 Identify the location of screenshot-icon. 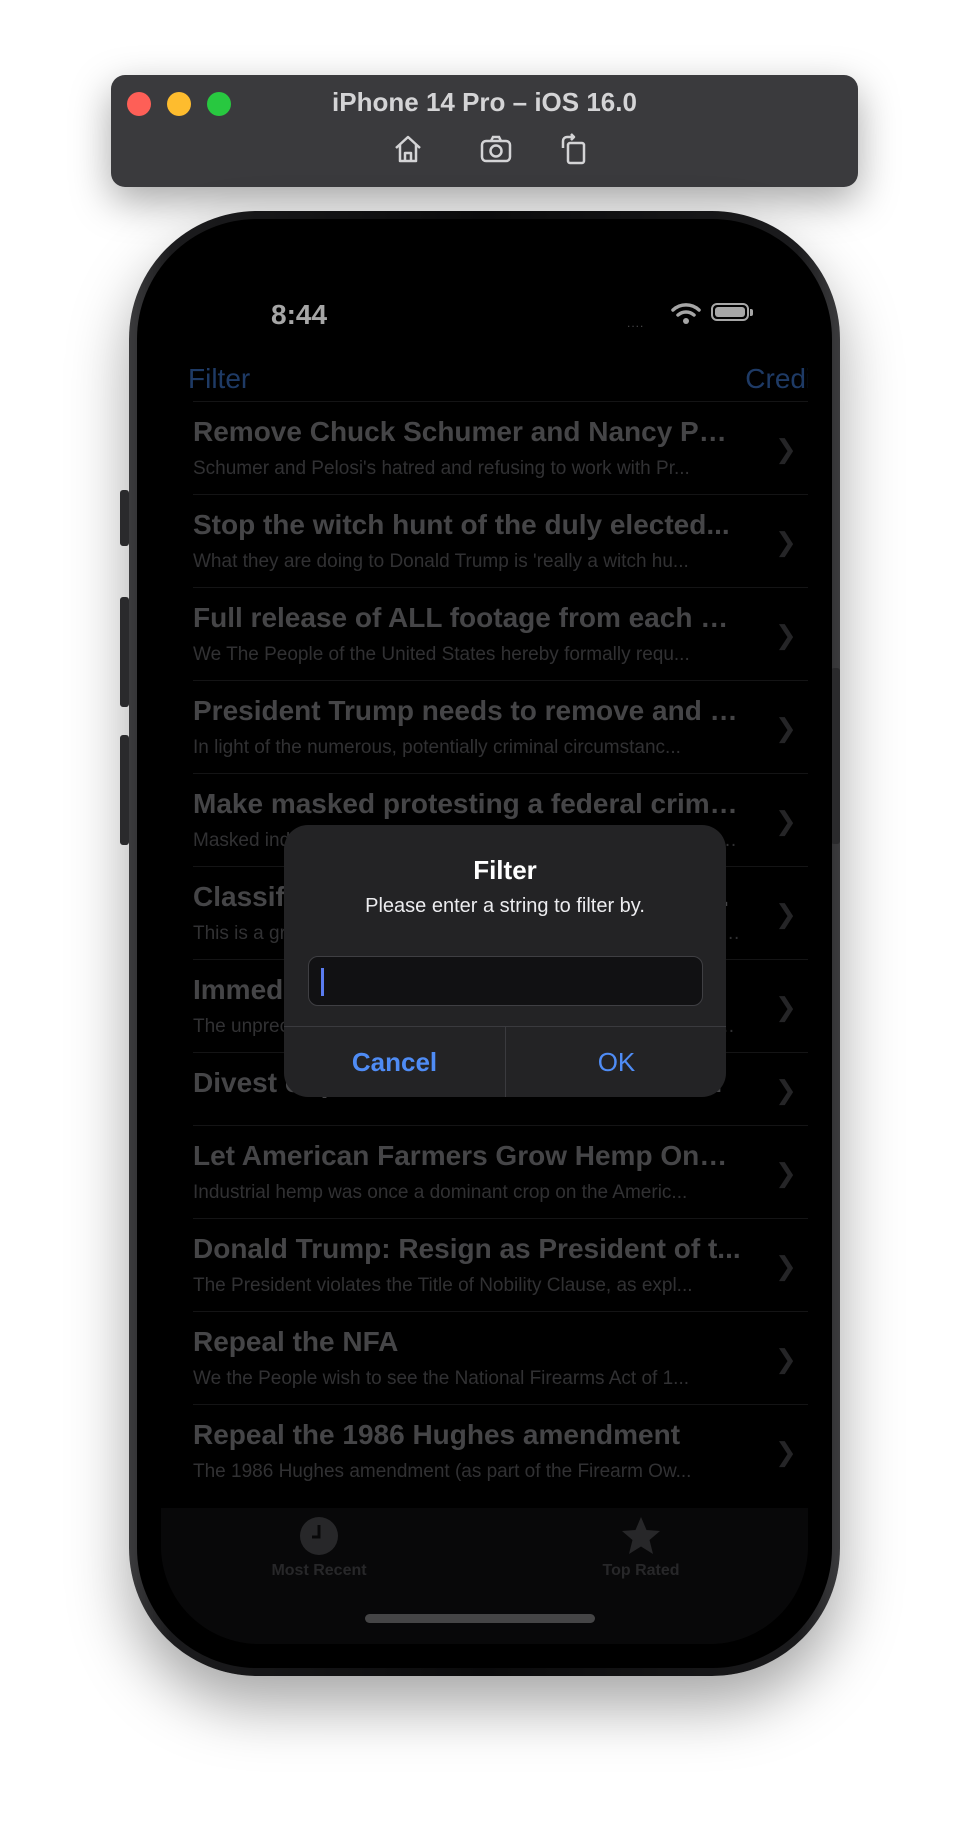
(496, 149).